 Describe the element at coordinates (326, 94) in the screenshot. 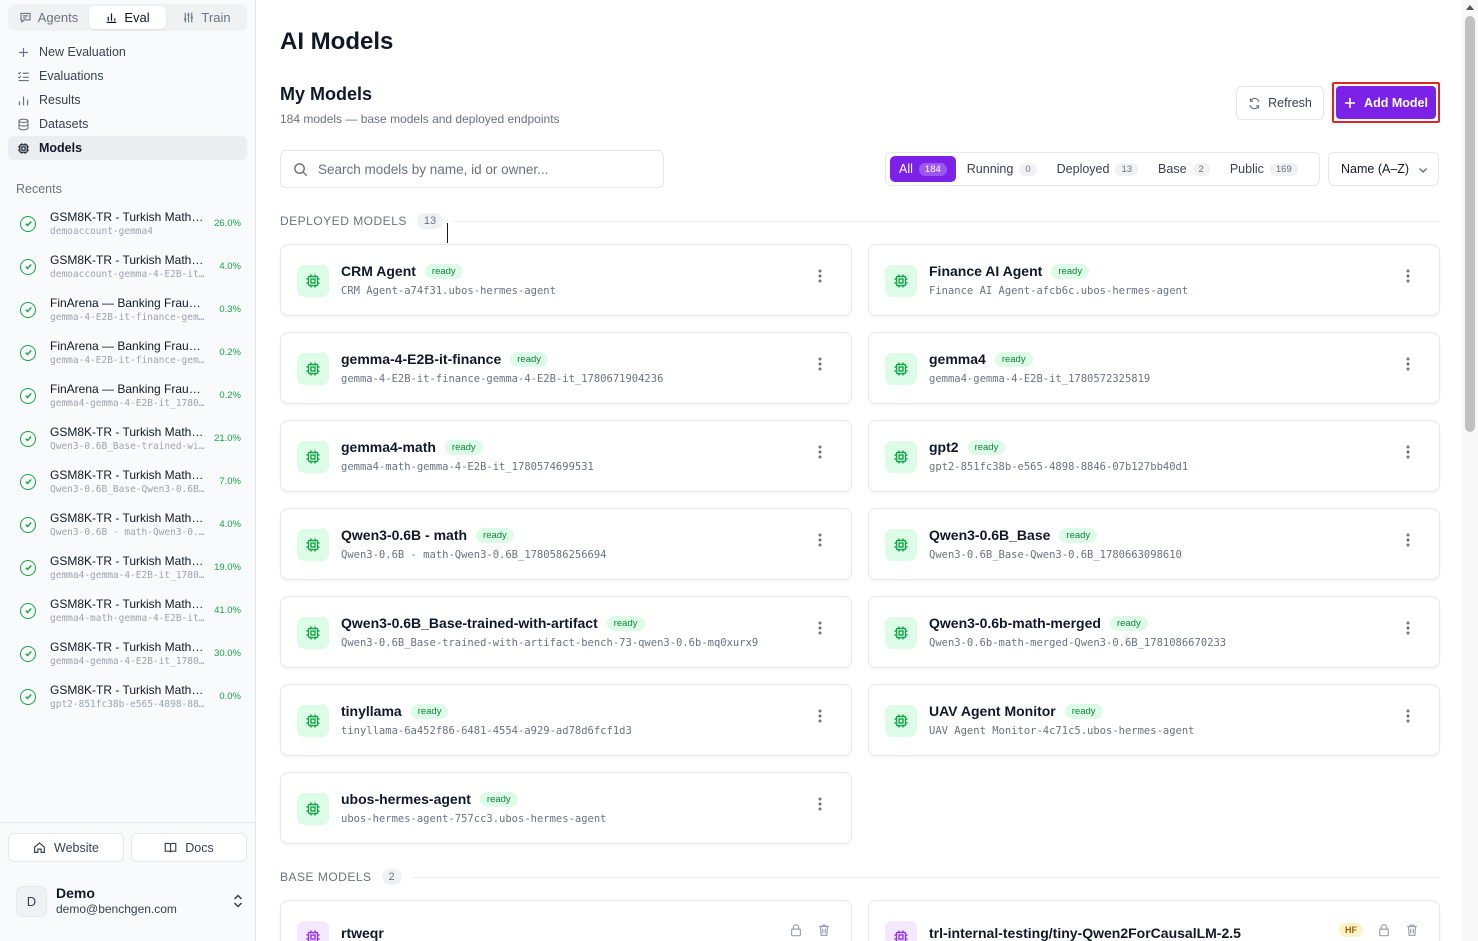

I see `section-title: My Models` at that location.